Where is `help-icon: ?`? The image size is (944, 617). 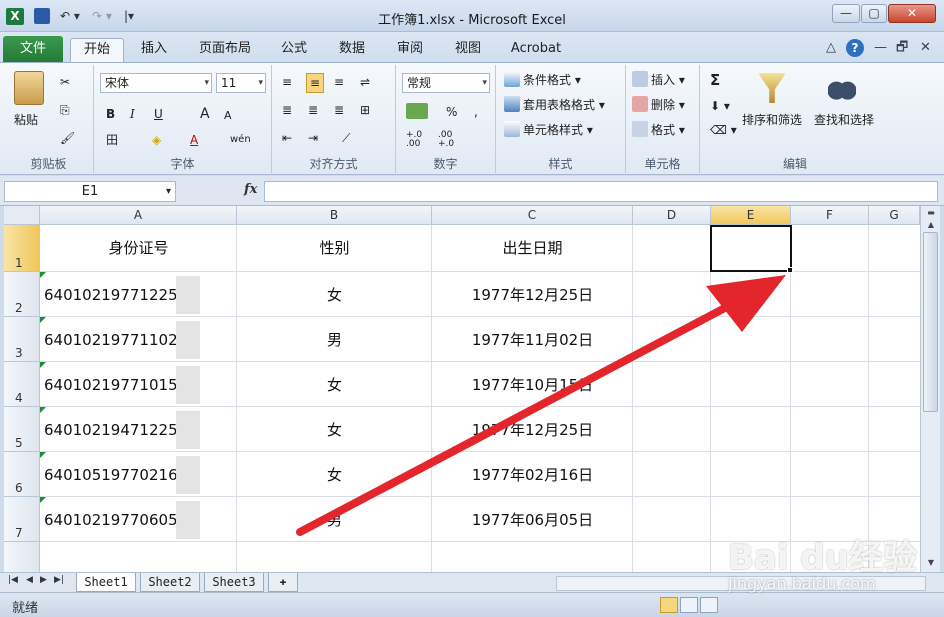
help-icon: ? is located at coordinates (855, 48).